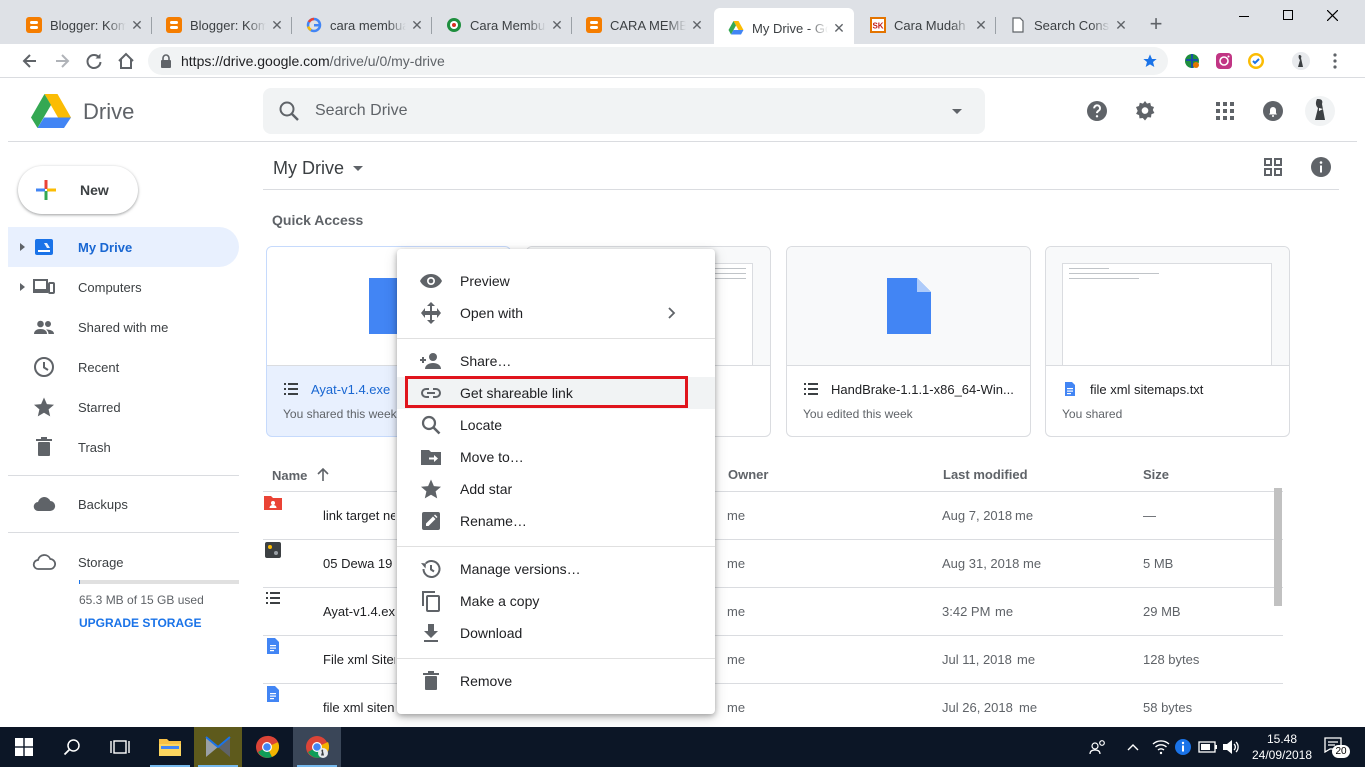 This screenshot has height=767, width=1365. I want to click on upgrade-storage-link: UPGRADE STORAGE, so click(140, 623).